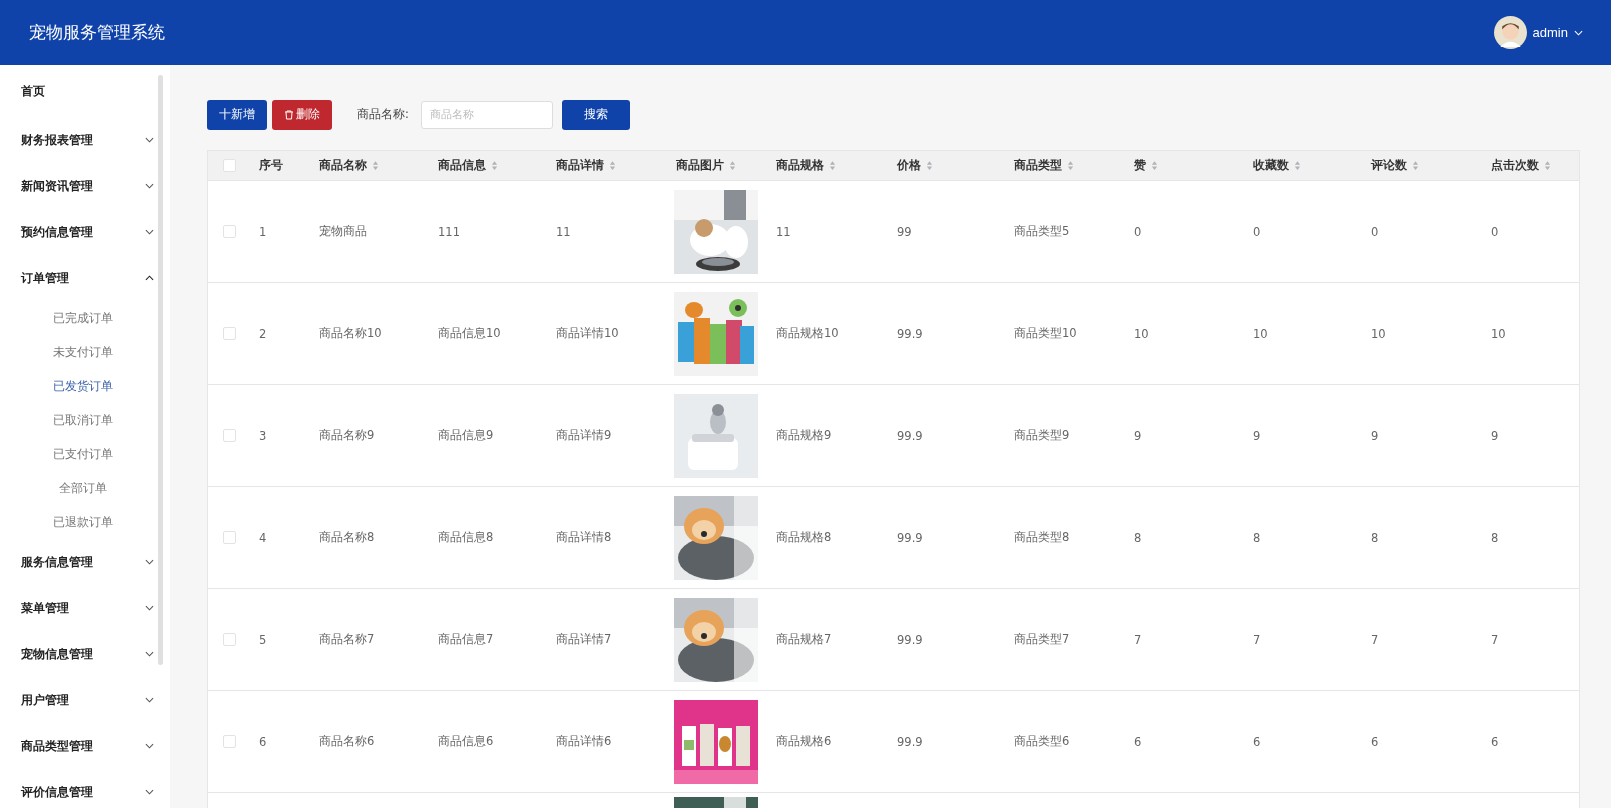 The image size is (1611, 808). Describe the element at coordinates (595, 114) in the screenshot. I see `search-button: 搜索` at that location.